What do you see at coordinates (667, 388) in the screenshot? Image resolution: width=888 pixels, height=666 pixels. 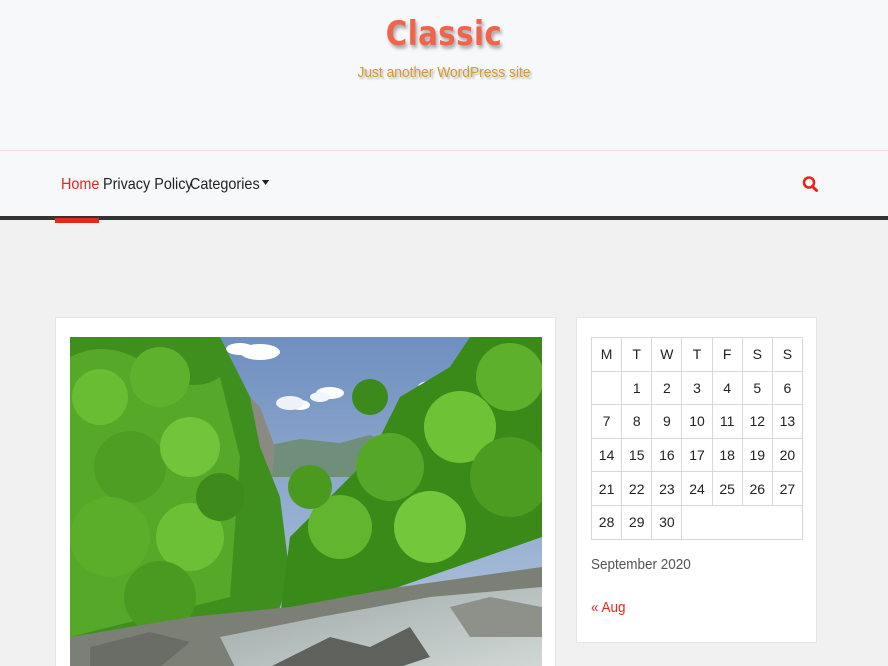 I see `calendar-day: 2` at bounding box center [667, 388].